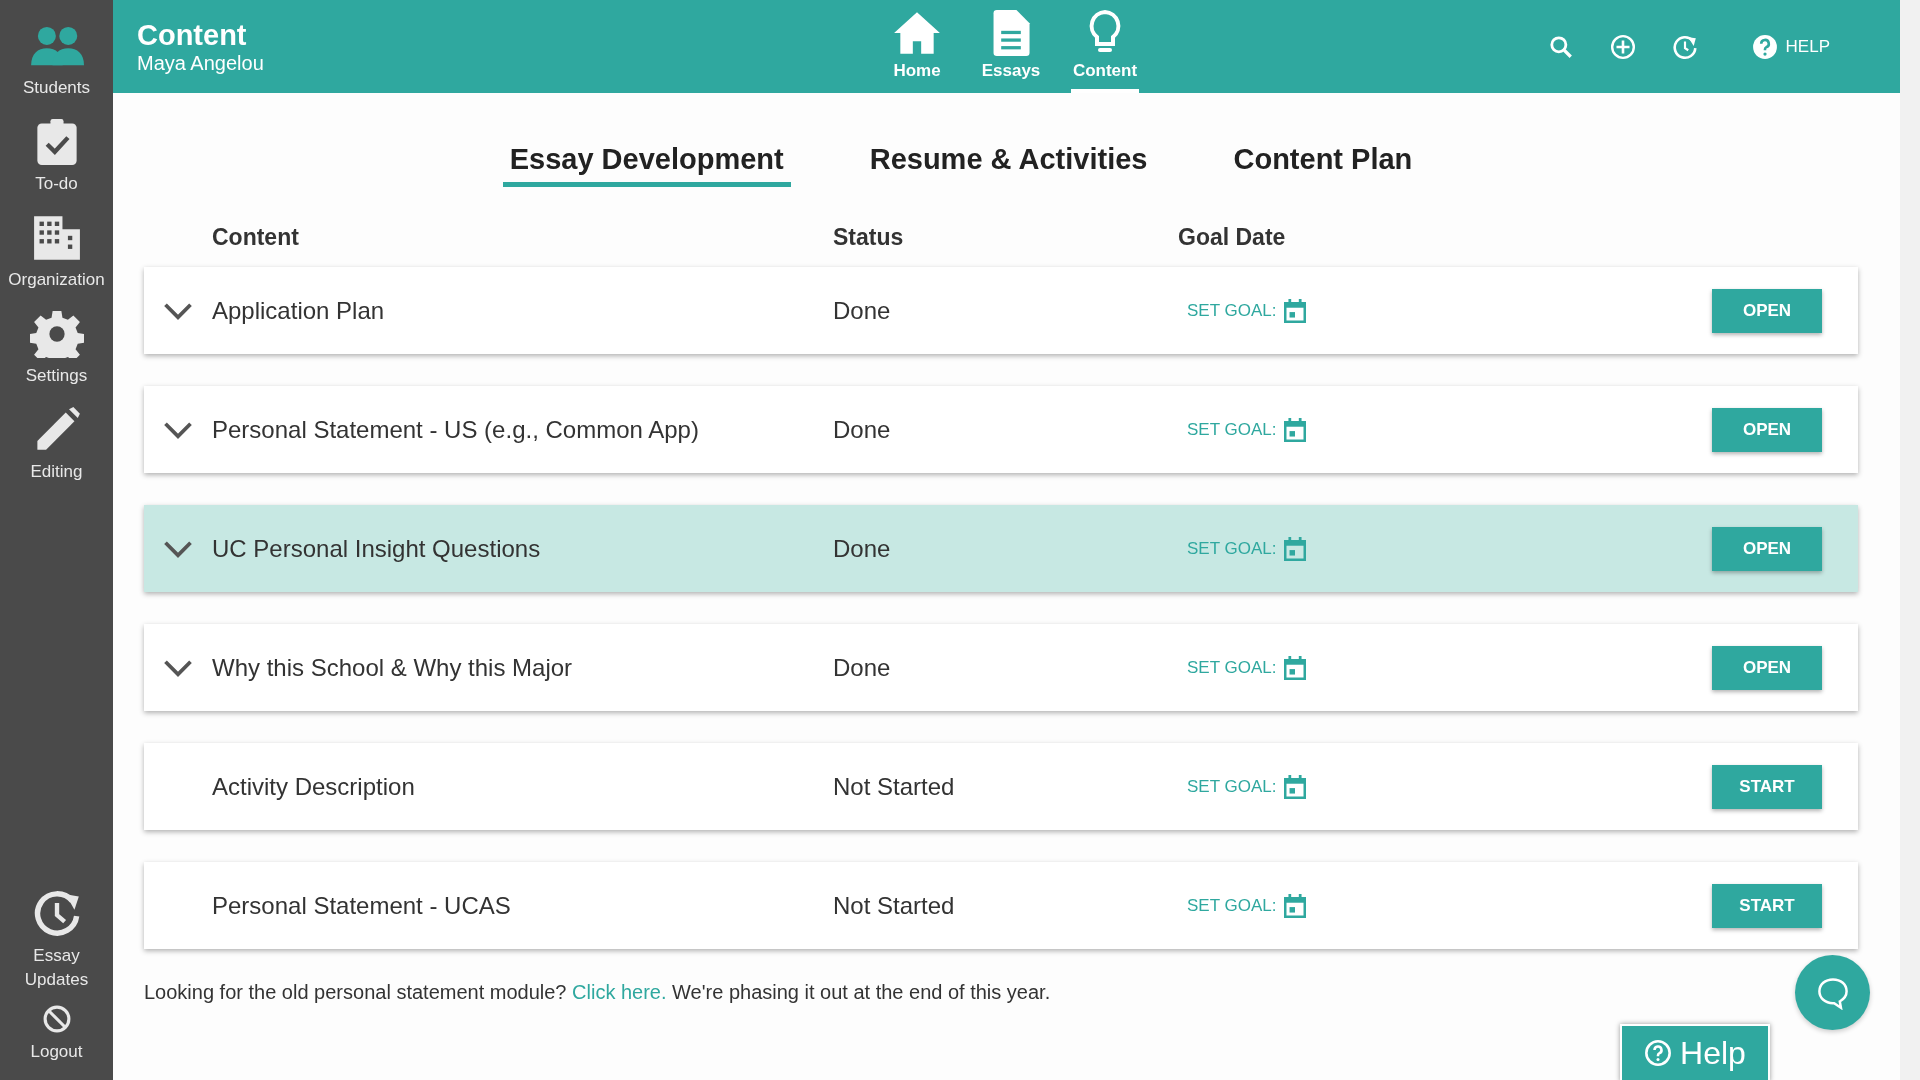 The image size is (1920, 1080). I want to click on content-name: Personal Statement - UCAS, so click(362, 905).